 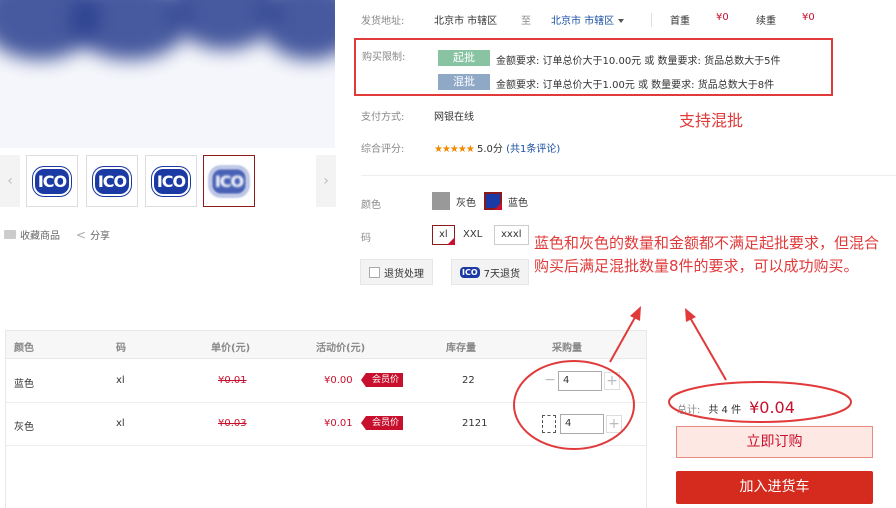 I want to click on service-label: 退货处理, so click(x=404, y=274).